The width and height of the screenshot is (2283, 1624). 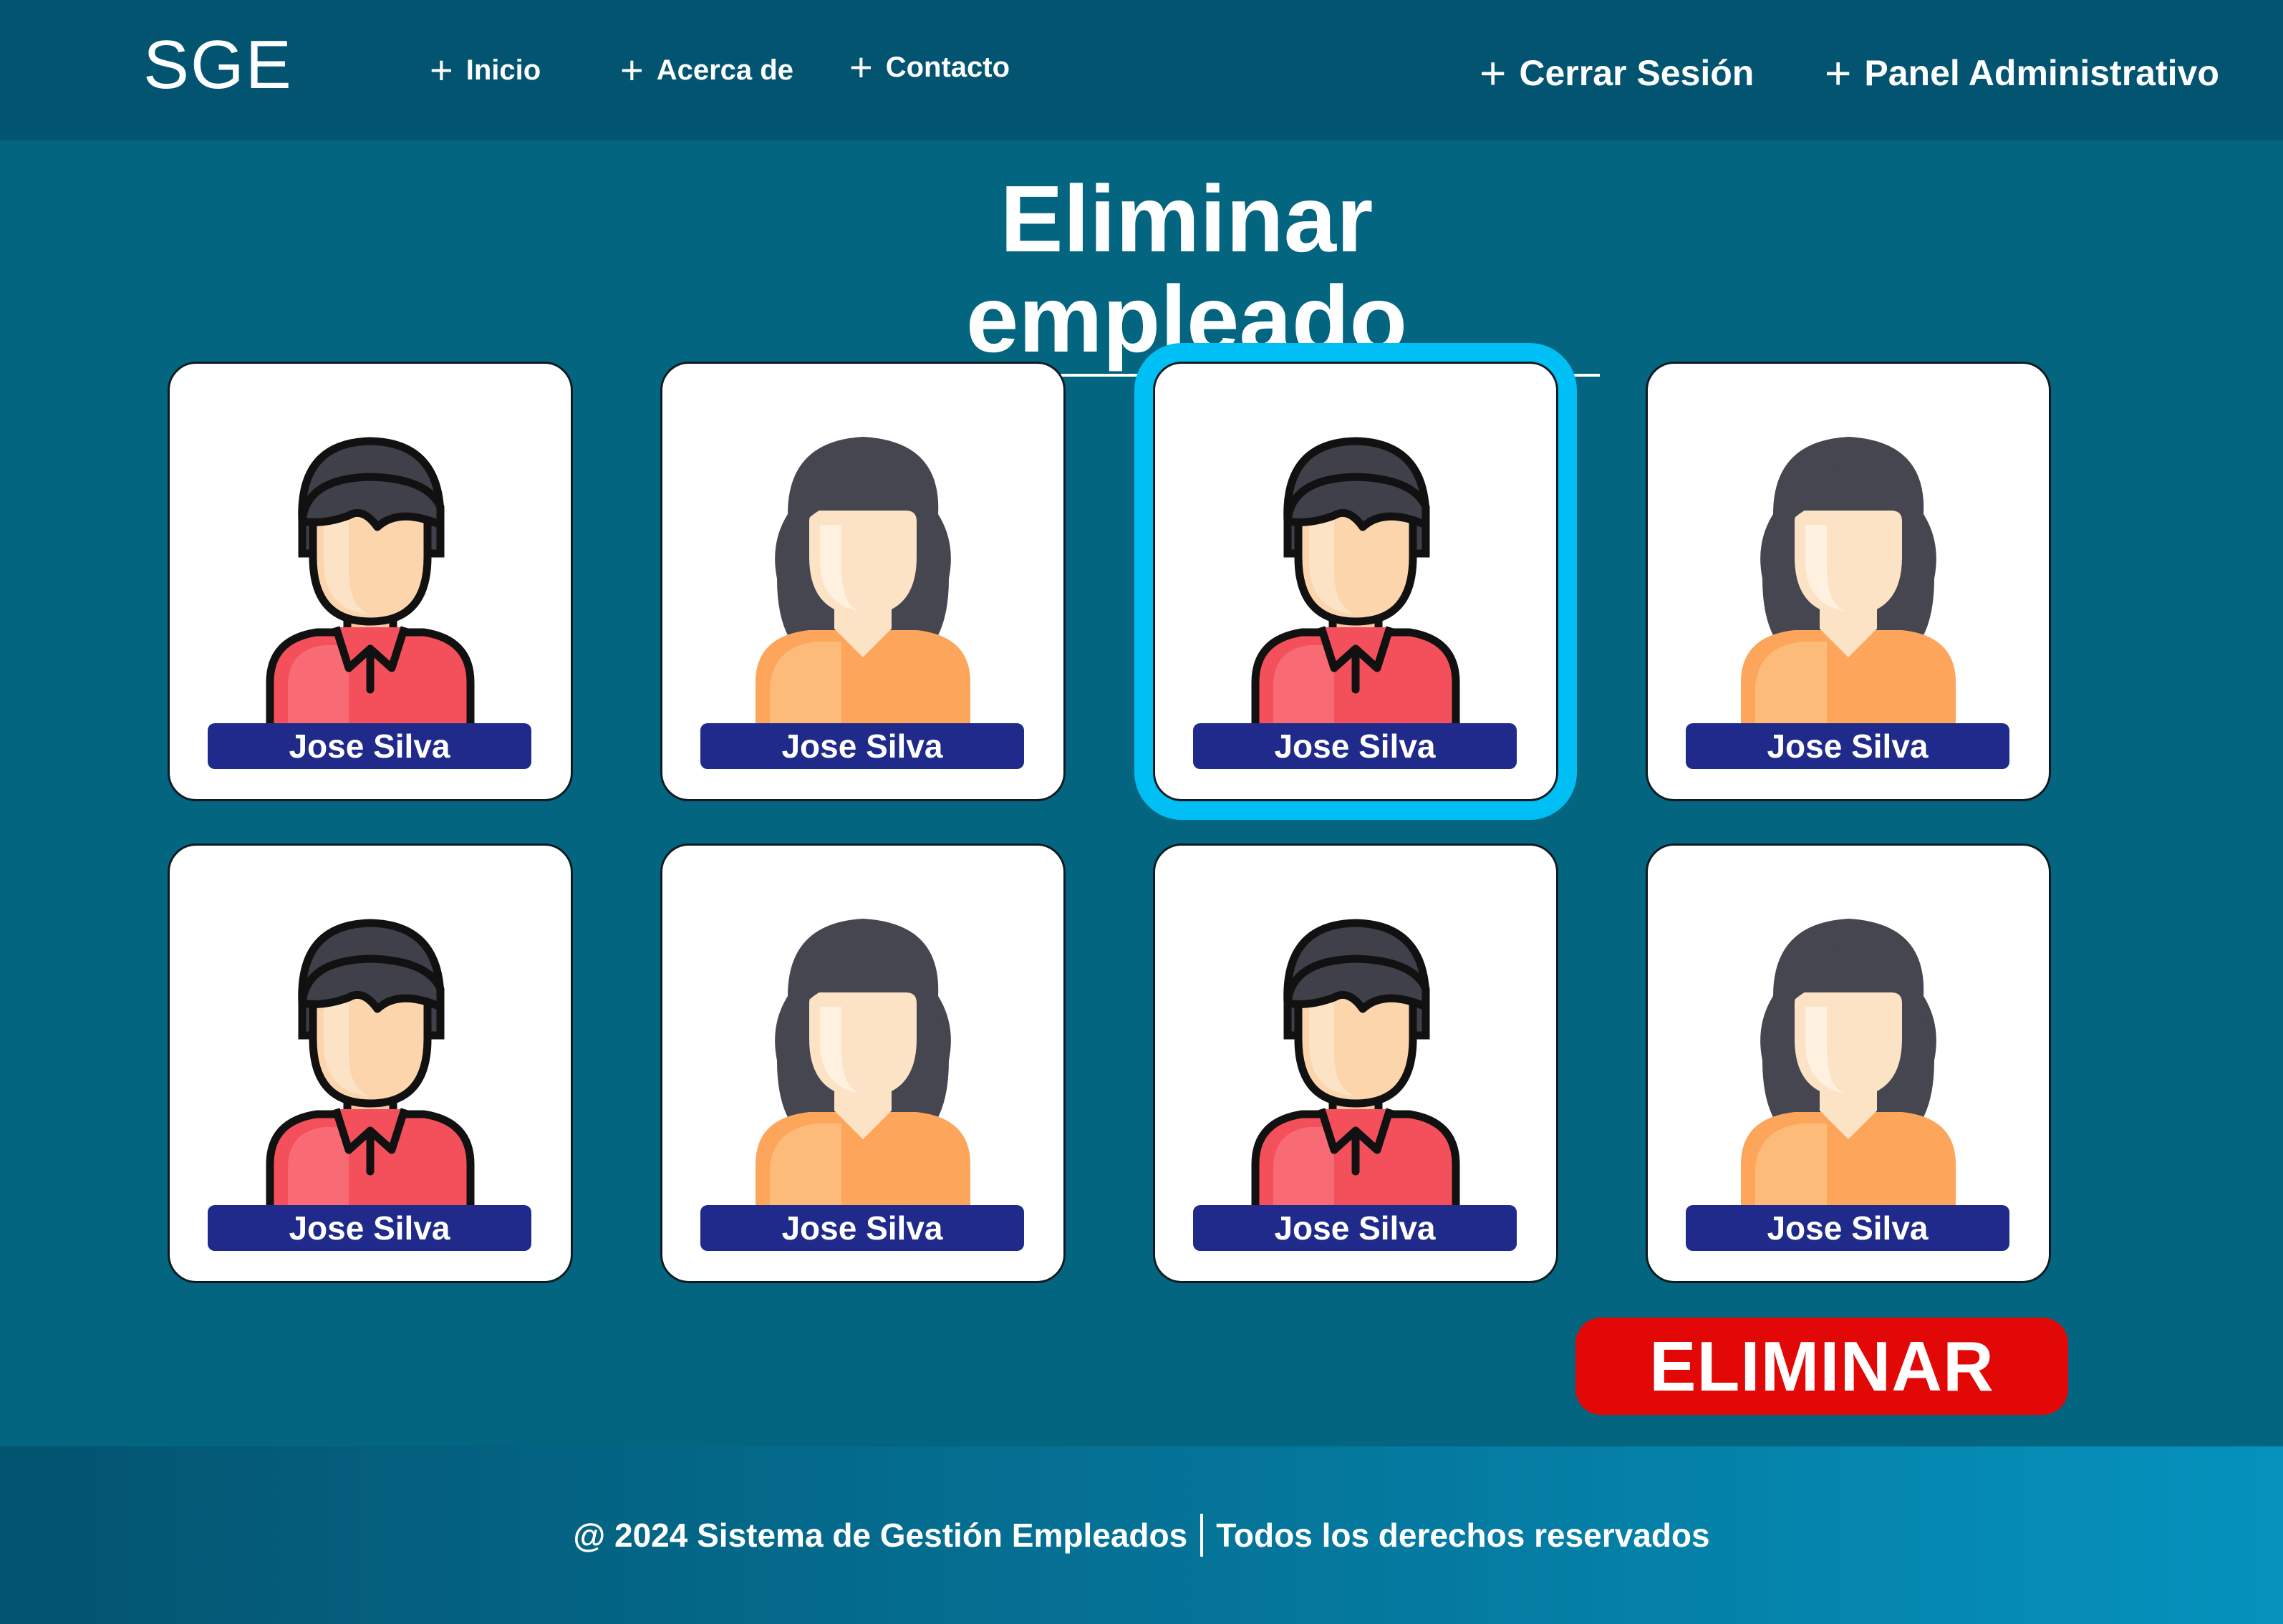 What do you see at coordinates (724, 70) in the screenshot?
I see `nav-label: Acerca de` at bounding box center [724, 70].